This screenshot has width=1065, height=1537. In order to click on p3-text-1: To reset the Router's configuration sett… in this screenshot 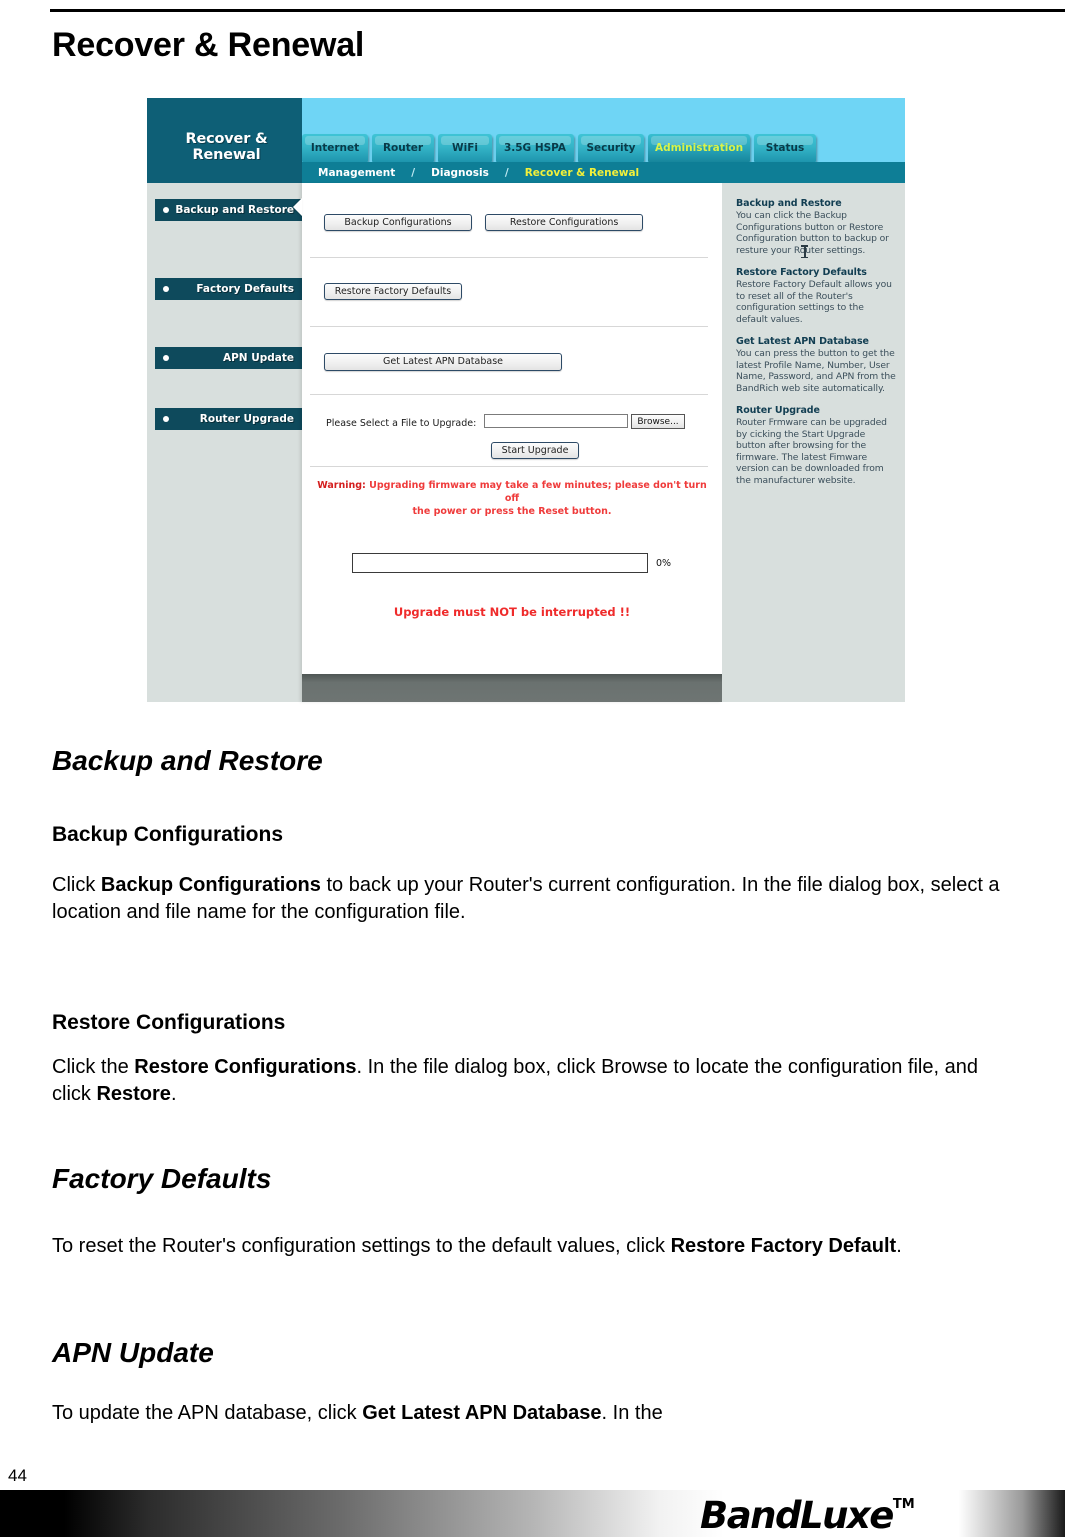, I will do `click(361, 1246)`.